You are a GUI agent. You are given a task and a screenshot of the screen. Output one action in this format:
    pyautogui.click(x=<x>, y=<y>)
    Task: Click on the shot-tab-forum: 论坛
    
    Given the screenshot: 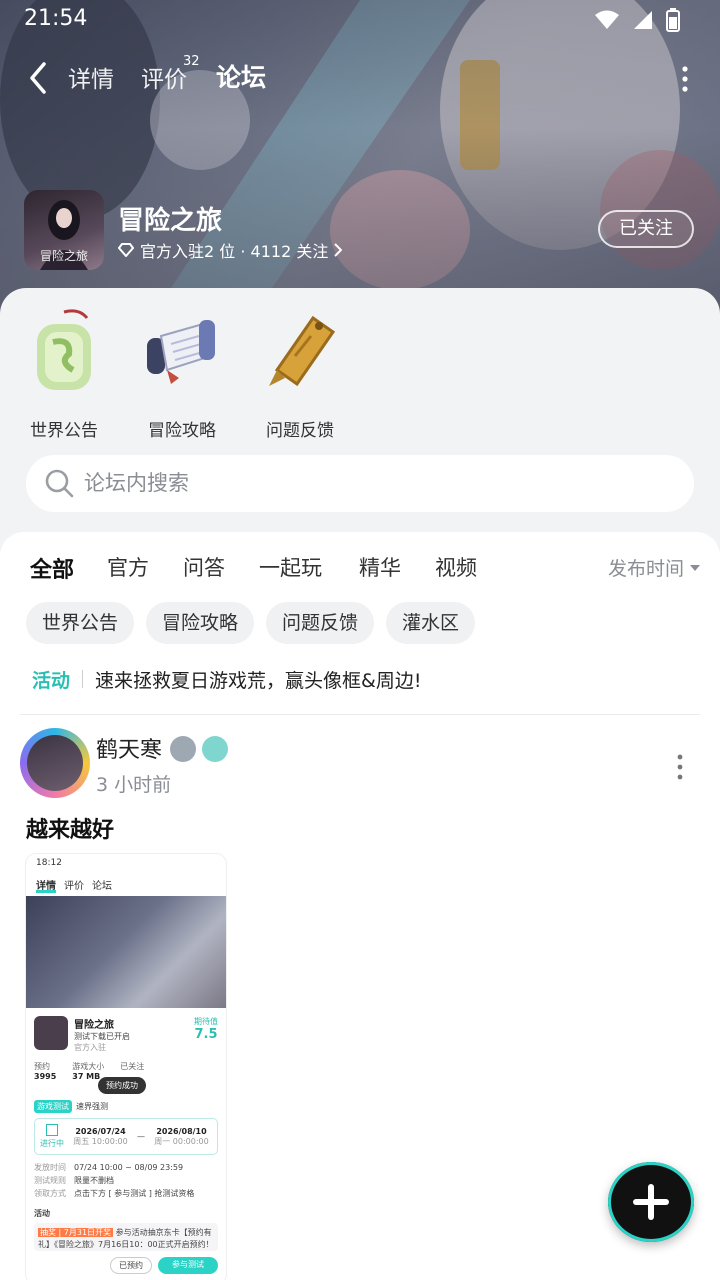 What is the action you would take?
    pyautogui.click(x=102, y=886)
    